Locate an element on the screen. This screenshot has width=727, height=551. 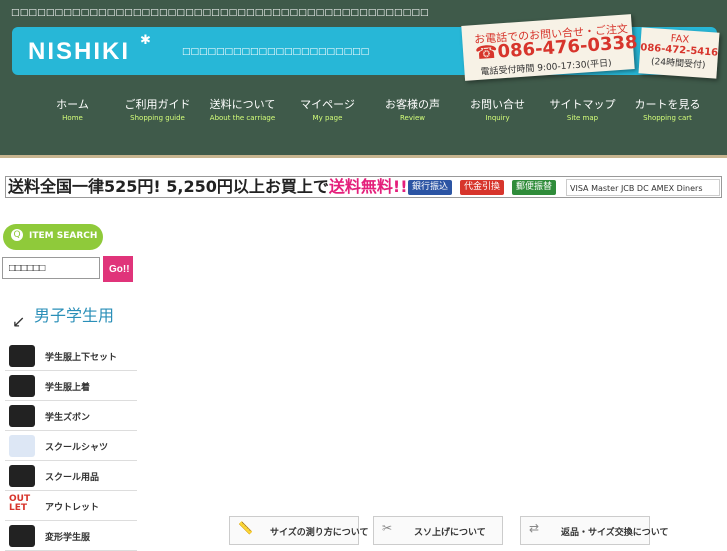
exchange-icon: ⇄ is located at coordinates (534, 528).